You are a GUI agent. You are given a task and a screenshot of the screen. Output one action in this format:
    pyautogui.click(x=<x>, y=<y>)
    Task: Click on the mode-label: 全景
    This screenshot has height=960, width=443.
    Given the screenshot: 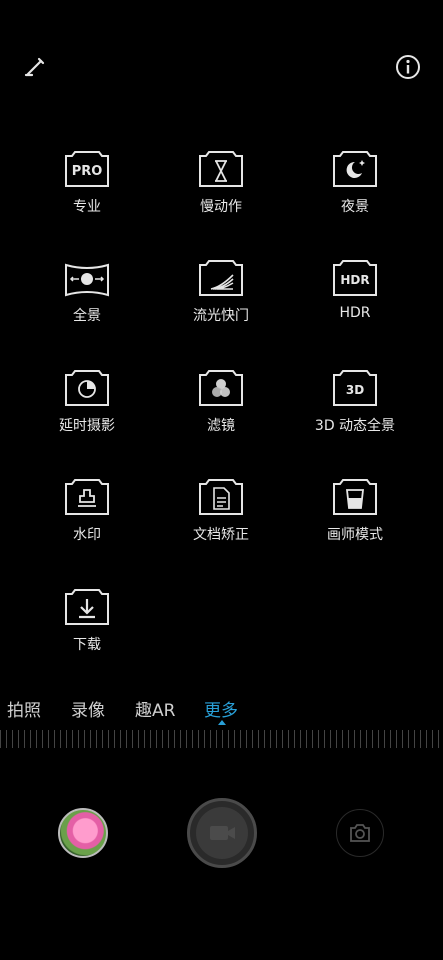 What is the action you would take?
    pyautogui.click(x=87, y=316)
    